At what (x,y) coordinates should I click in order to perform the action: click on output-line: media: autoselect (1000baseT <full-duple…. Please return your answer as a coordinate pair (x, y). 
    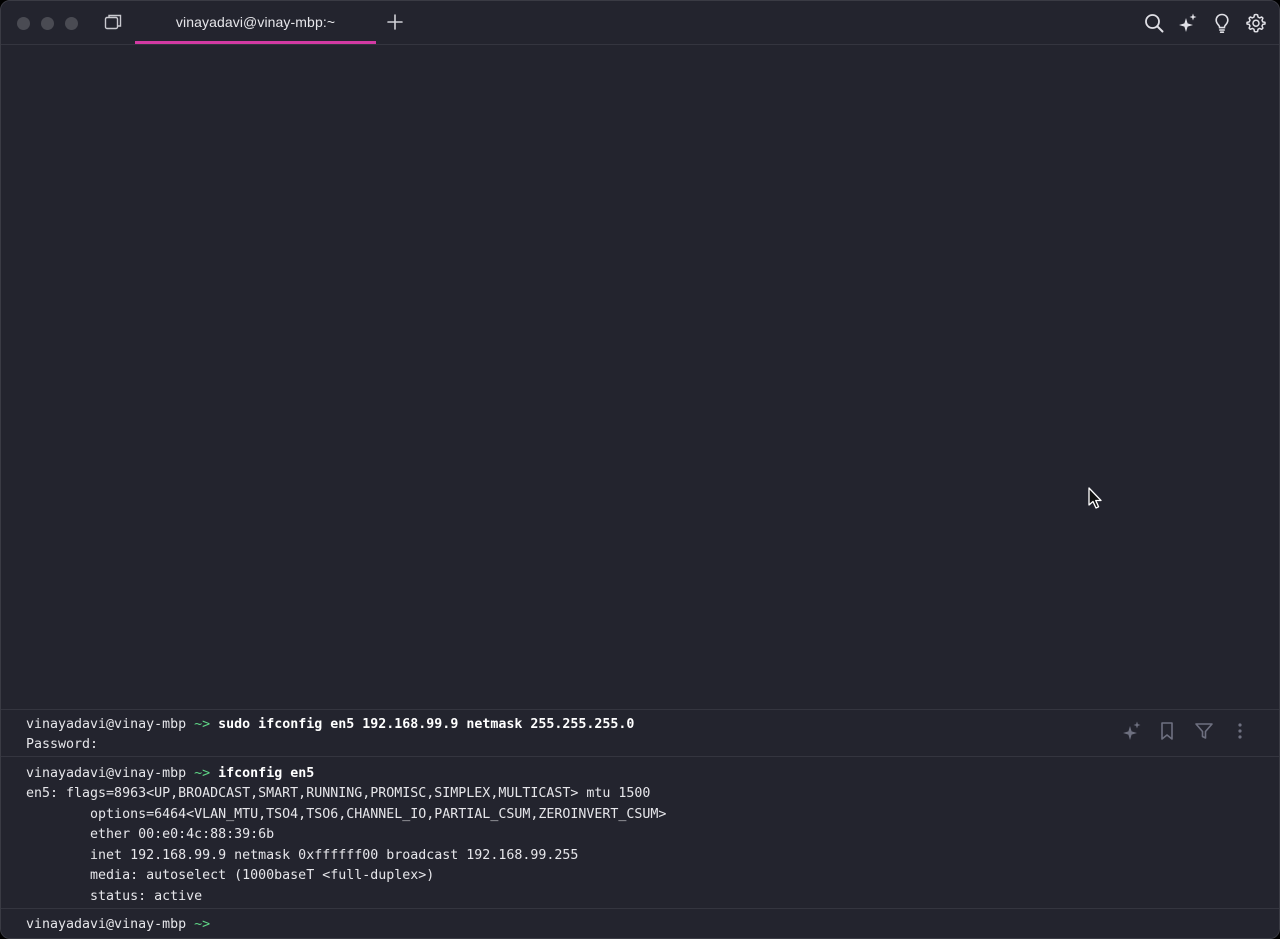
    Looking at the image, I should click on (230, 875).